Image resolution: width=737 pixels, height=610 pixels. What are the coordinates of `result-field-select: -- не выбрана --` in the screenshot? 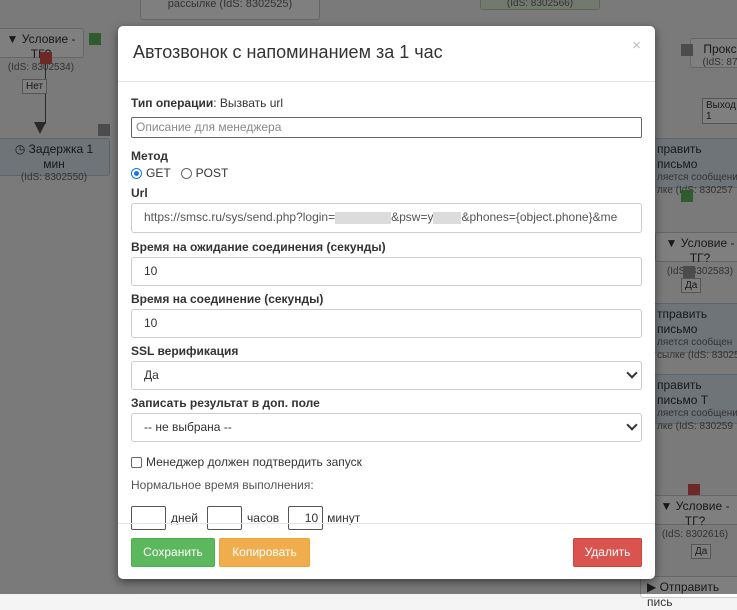 It's located at (386, 427).